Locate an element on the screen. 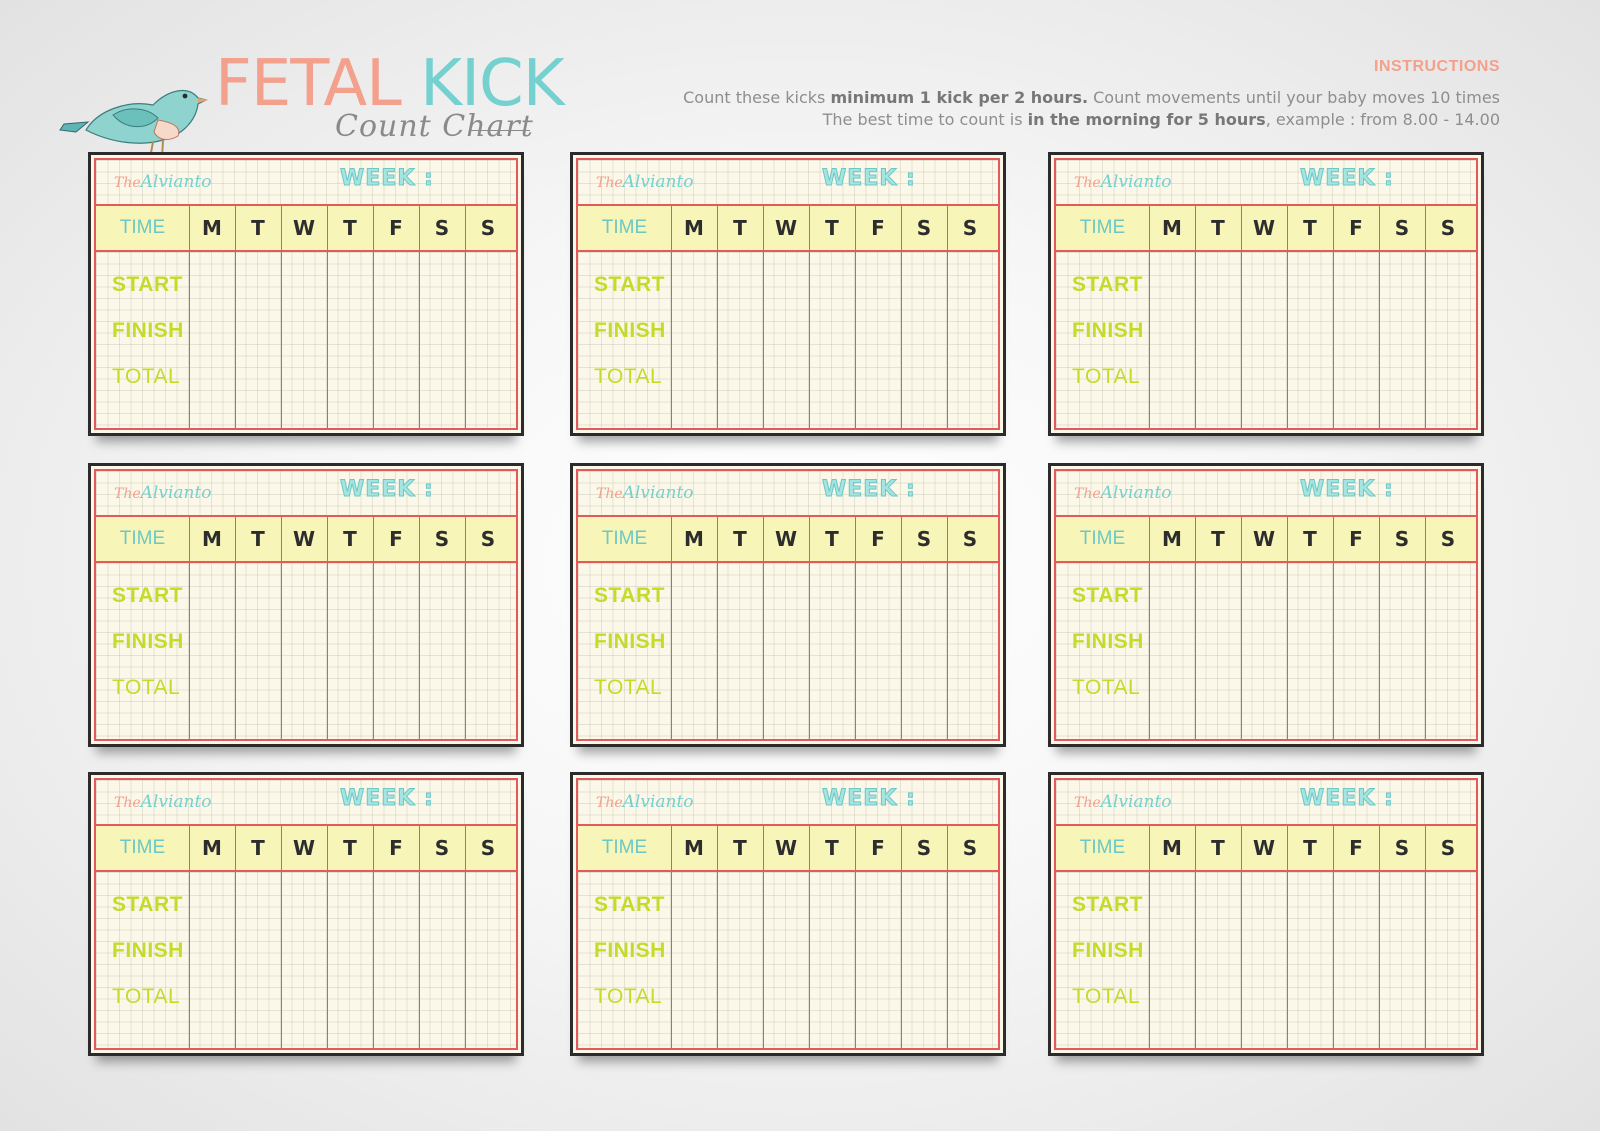  instructions-line-1-b: minimum 1 kick per 2 hours. is located at coordinates (959, 97).